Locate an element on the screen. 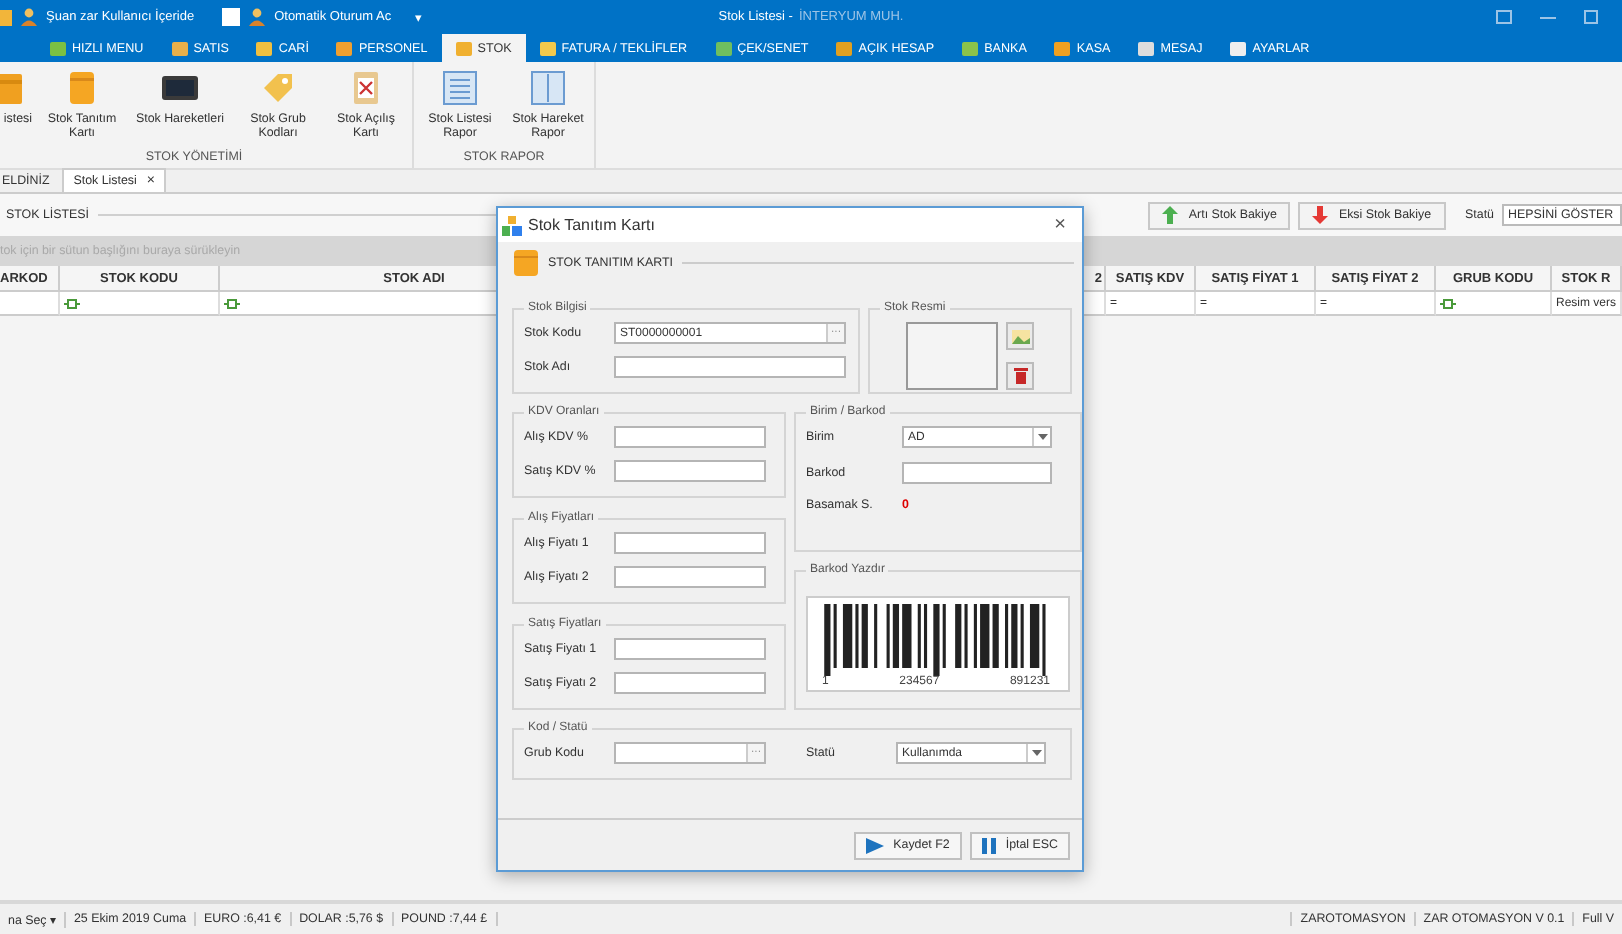  boxes-icon is located at coordinates (512, 225).